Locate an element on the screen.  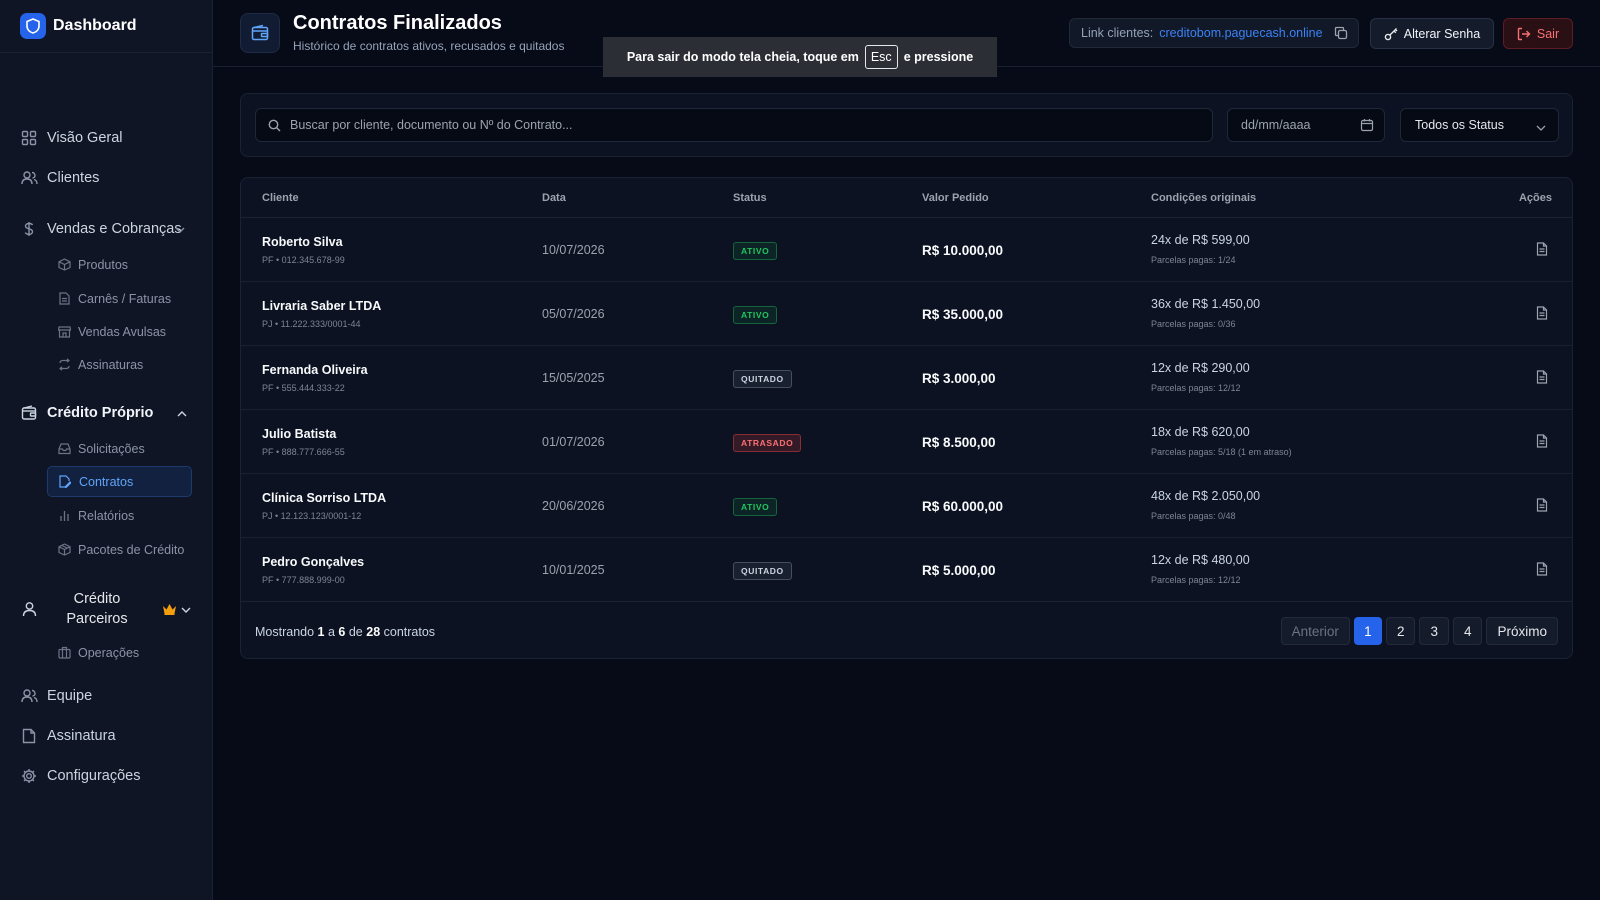
requested-value: R$ 60.000,00 is located at coordinates (963, 506).